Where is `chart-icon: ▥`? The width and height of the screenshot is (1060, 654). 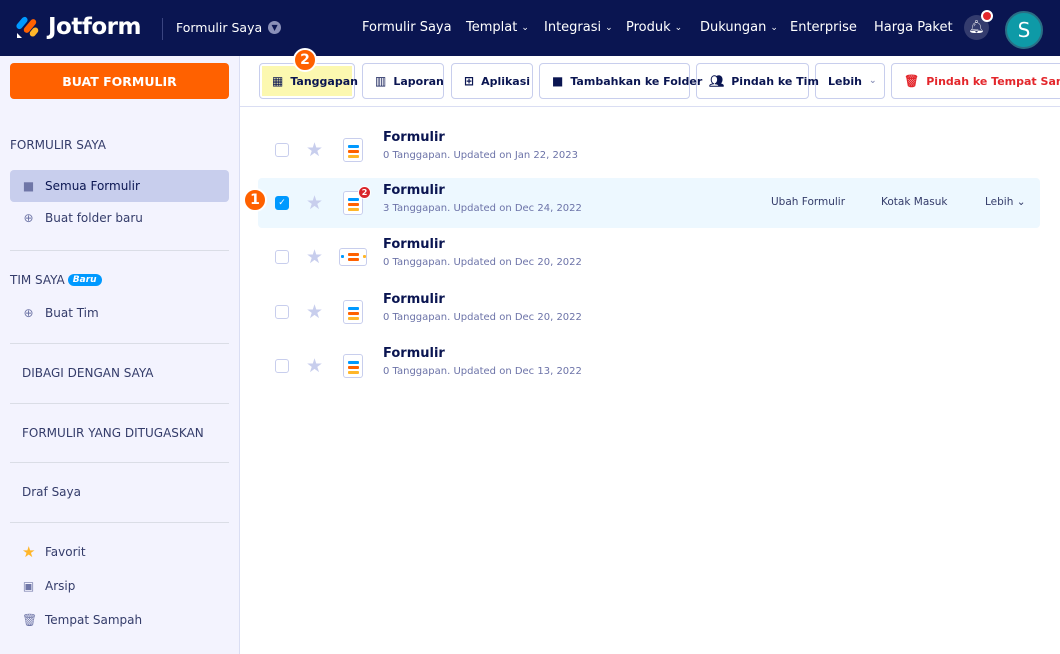 chart-icon: ▥ is located at coordinates (381, 81).